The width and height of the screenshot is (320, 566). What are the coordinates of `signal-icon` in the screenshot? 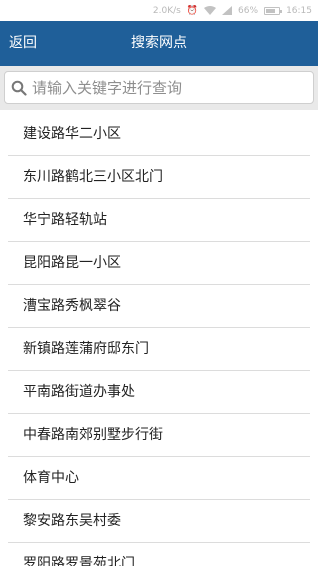 It's located at (227, 10).